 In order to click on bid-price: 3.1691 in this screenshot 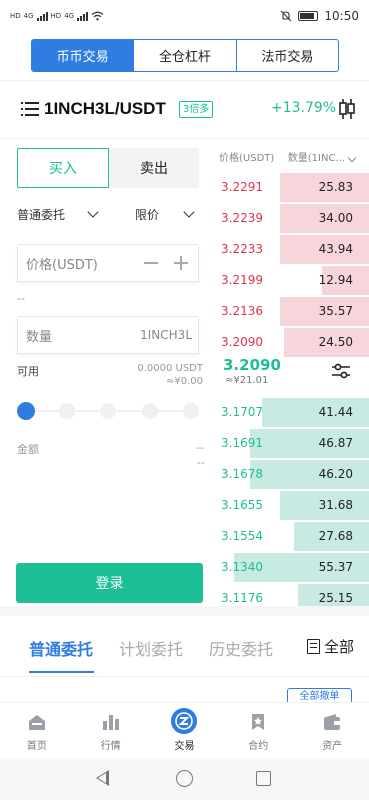, I will do `click(242, 443)`.